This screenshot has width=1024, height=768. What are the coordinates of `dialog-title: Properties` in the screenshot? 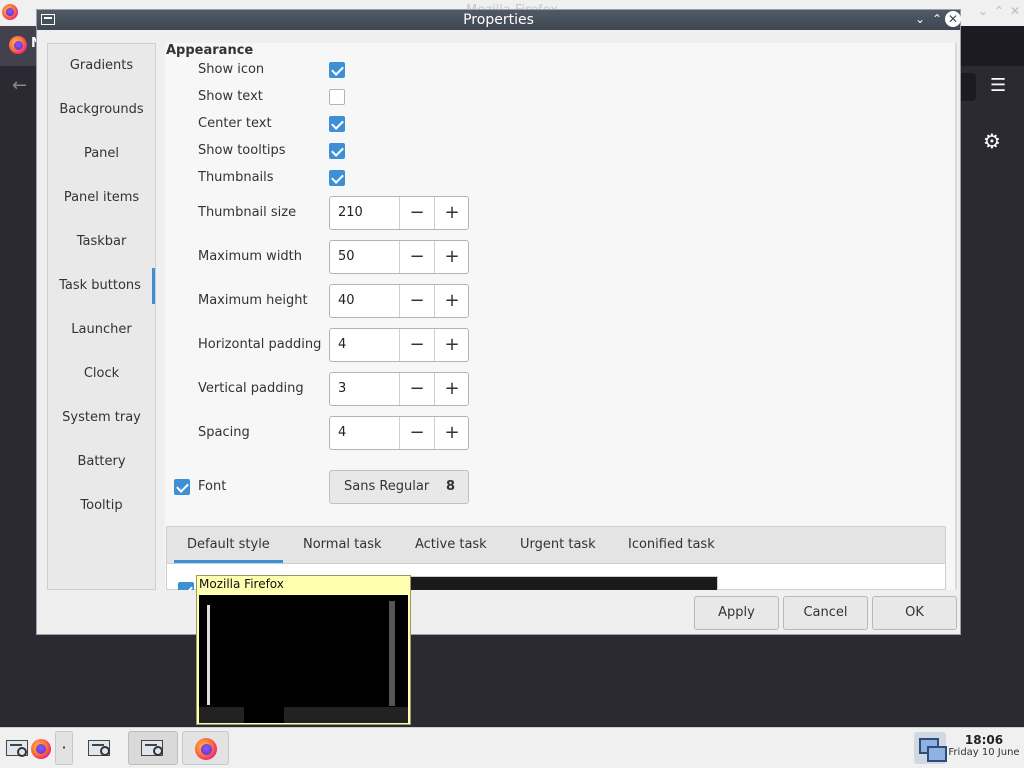 It's located at (498, 20).